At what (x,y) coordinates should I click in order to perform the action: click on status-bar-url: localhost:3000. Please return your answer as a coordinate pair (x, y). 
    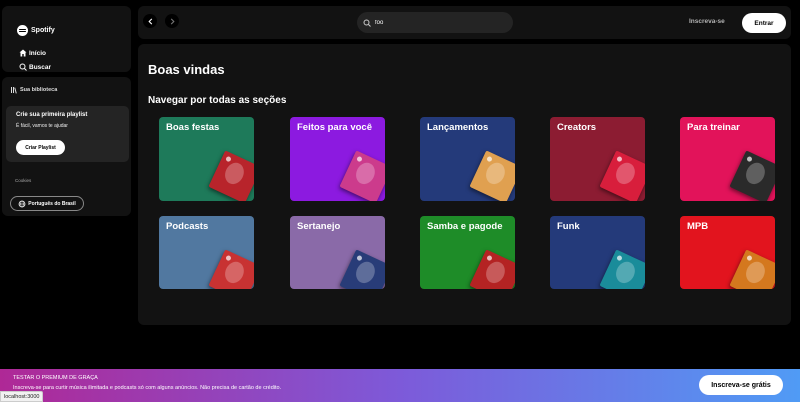
    Looking at the image, I should click on (22, 396).